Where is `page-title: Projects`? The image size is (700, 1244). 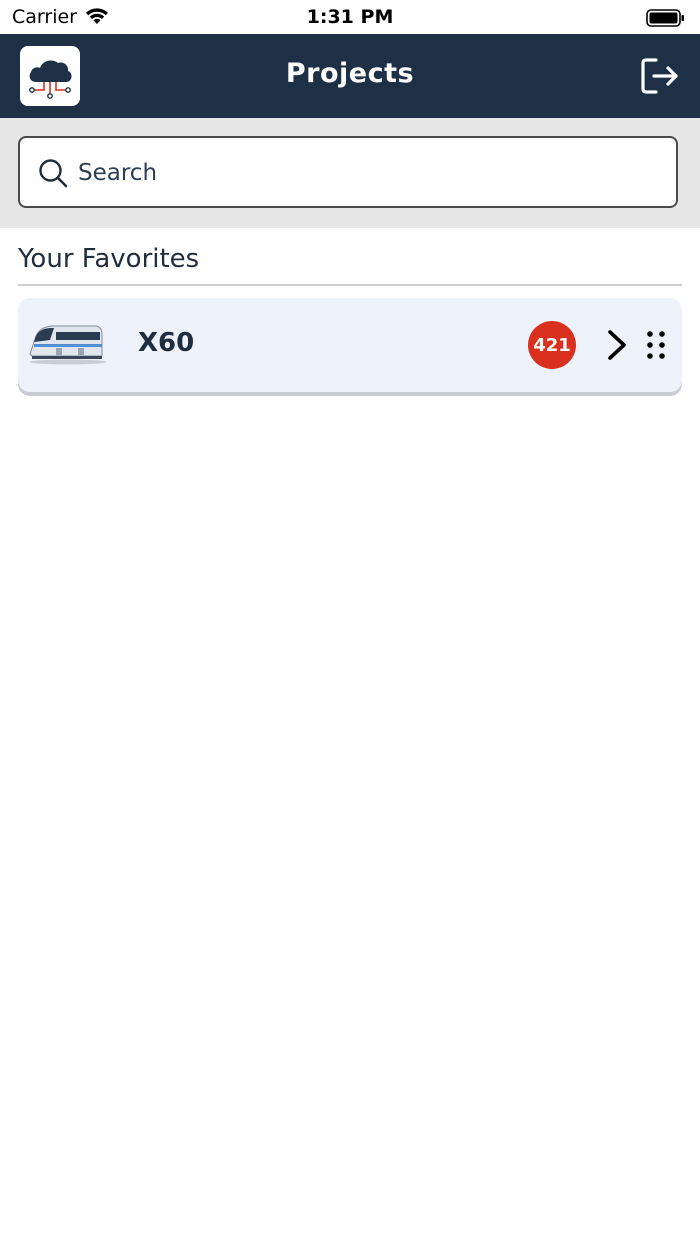
page-title: Projects is located at coordinates (350, 73).